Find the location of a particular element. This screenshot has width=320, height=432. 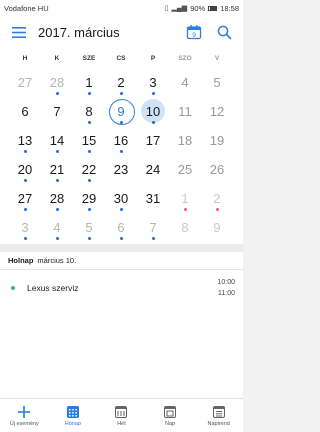

weekday-header: H K SZE CS P SZO V is located at coordinates (121, 58).